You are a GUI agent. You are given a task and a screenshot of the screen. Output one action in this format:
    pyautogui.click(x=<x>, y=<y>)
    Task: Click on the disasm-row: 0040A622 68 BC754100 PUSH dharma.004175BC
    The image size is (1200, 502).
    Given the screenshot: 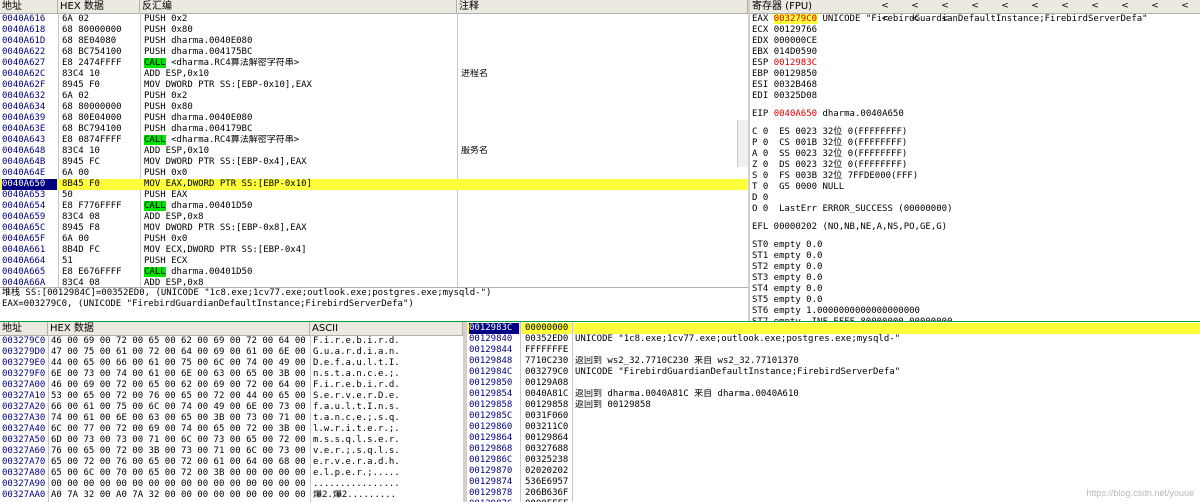 What is the action you would take?
    pyautogui.click(x=374, y=52)
    